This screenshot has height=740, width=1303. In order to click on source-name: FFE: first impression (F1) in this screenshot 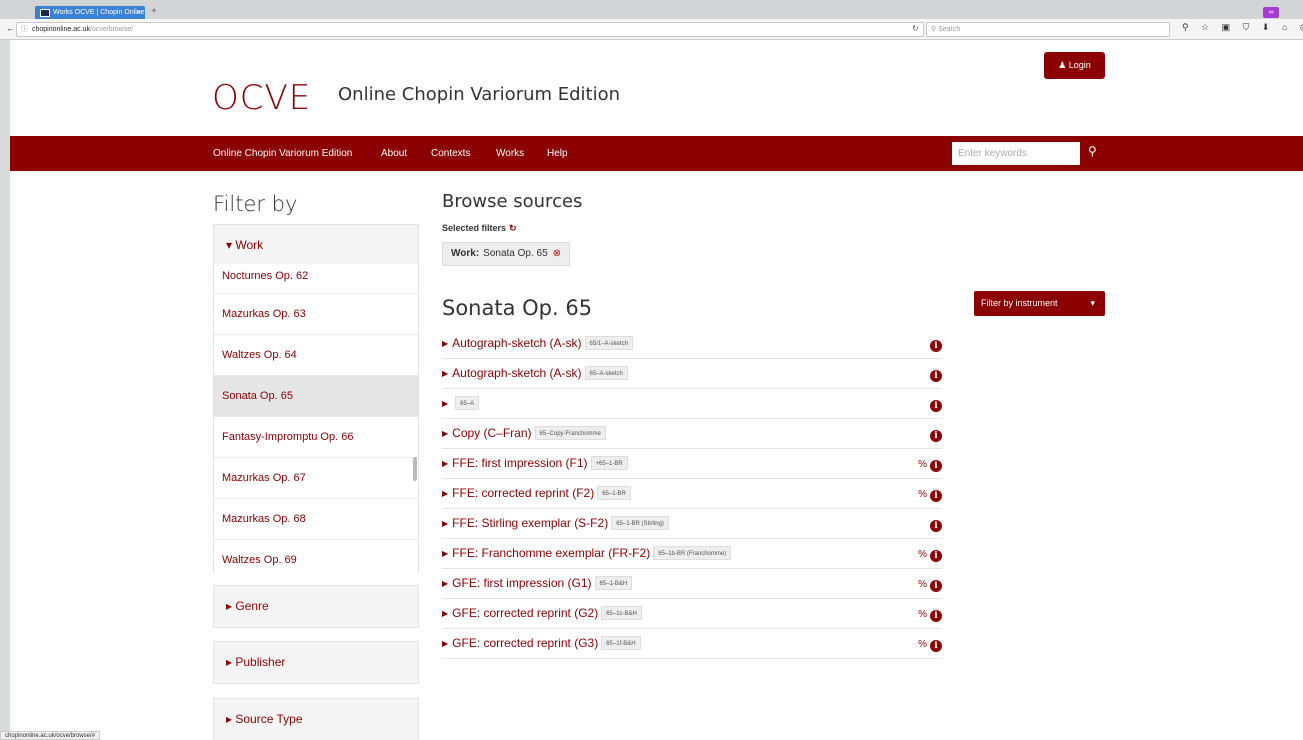, I will do `click(519, 463)`.